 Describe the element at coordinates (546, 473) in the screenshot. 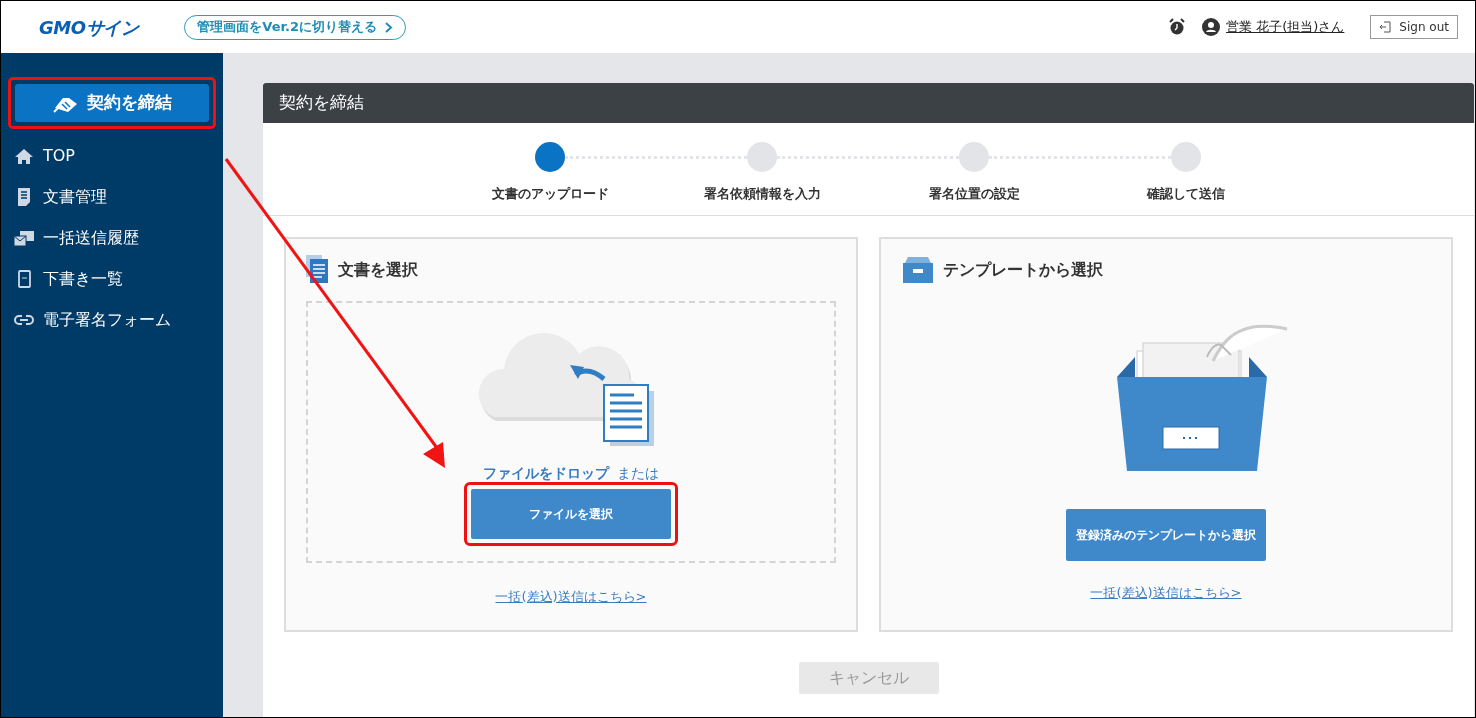

I see `drop-instruction: ファイルをドロップ` at that location.